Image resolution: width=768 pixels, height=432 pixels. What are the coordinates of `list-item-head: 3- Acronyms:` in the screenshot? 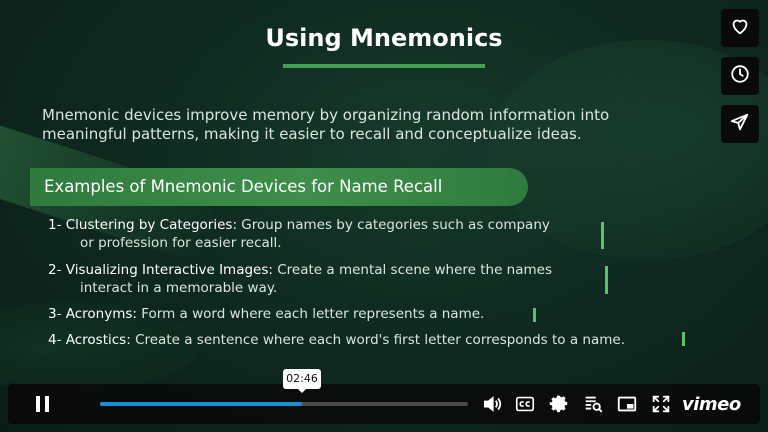 It's located at (92, 314).